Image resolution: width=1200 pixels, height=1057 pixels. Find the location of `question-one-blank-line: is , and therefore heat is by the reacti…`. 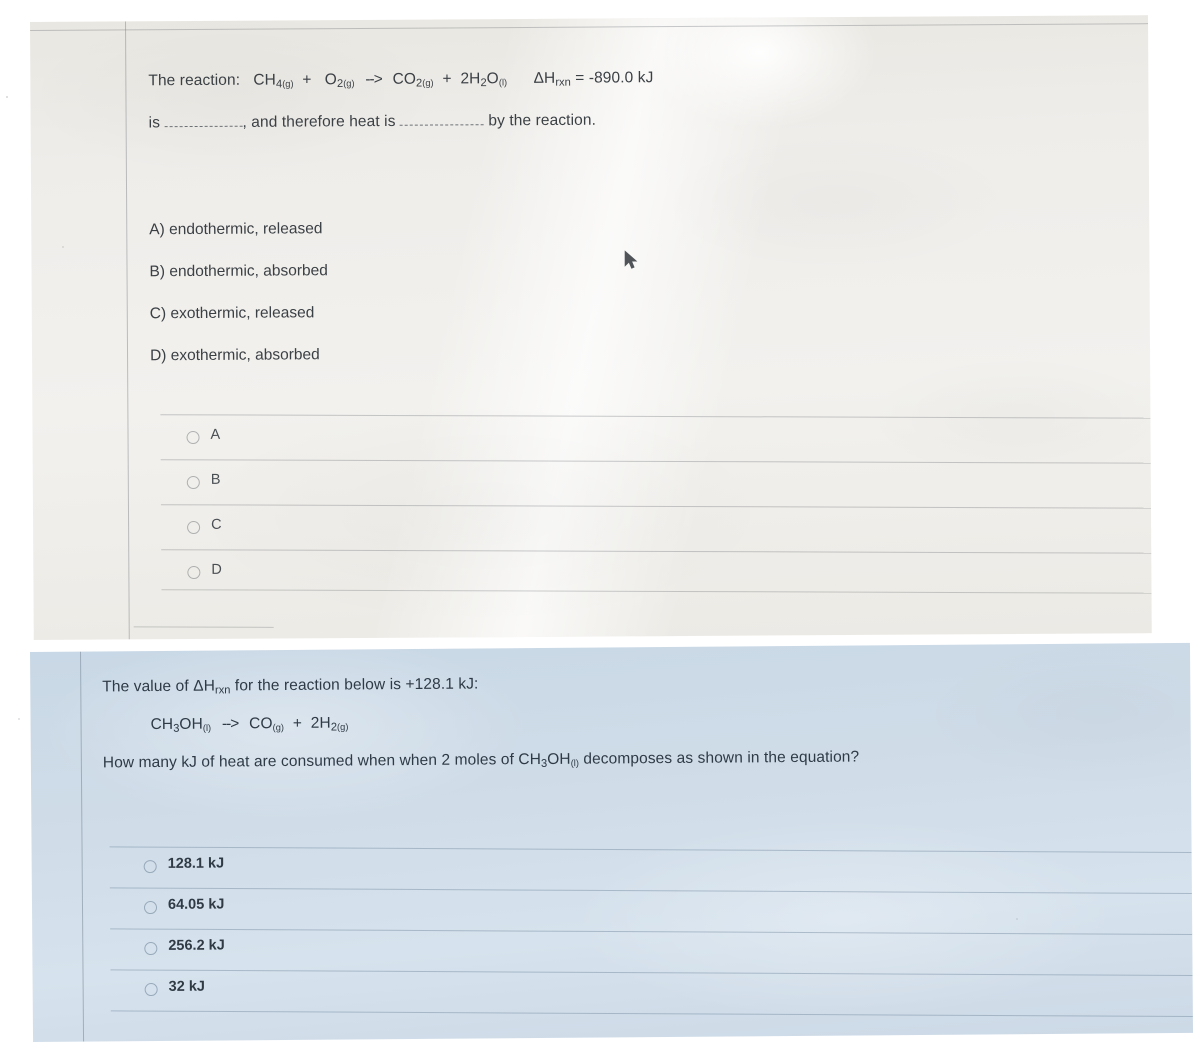

question-one-blank-line: is , and therefore heat is by the reacti… is located at coordinates (637, 119).